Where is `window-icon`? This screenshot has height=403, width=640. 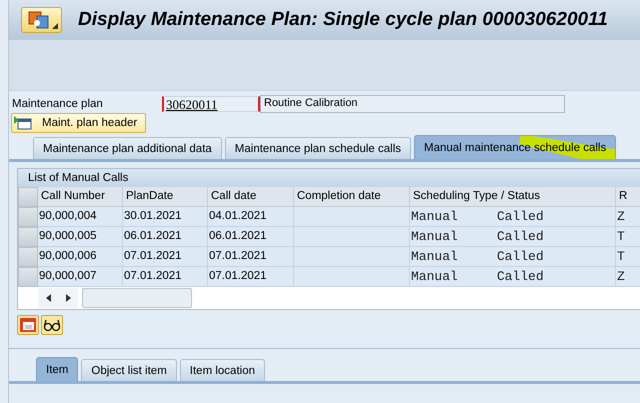
window-icon is located at coordinates (23, 123).